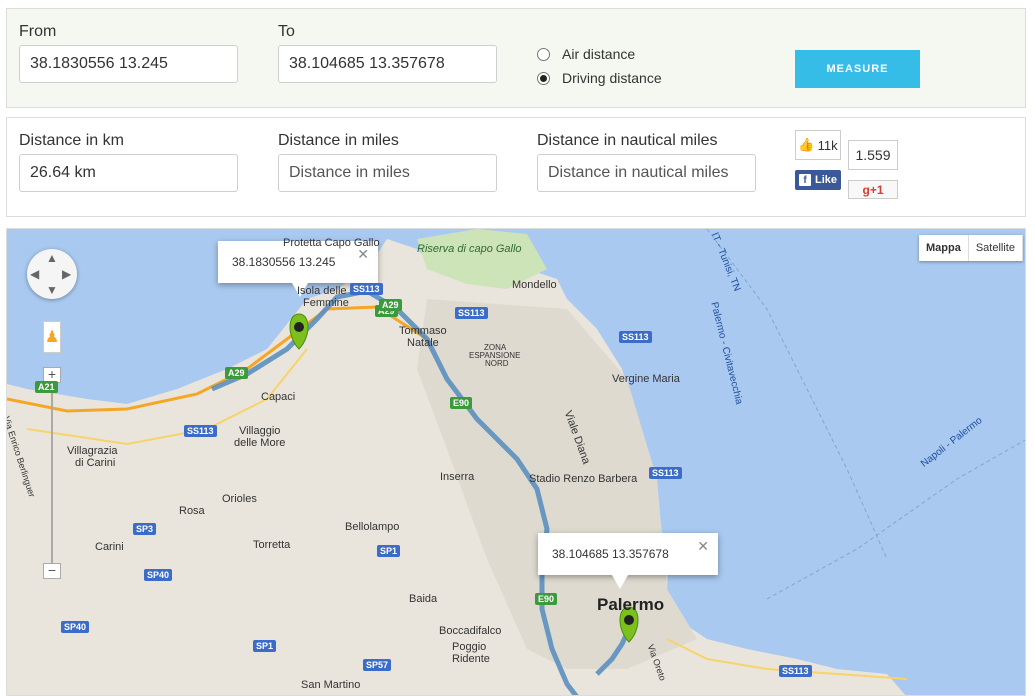 This screenshot has width=1035, height=696. What do you see at coordinates (272, 545) in the screenshot?
I see `place-torretta: Torretta` at bounding box center [272, 545].